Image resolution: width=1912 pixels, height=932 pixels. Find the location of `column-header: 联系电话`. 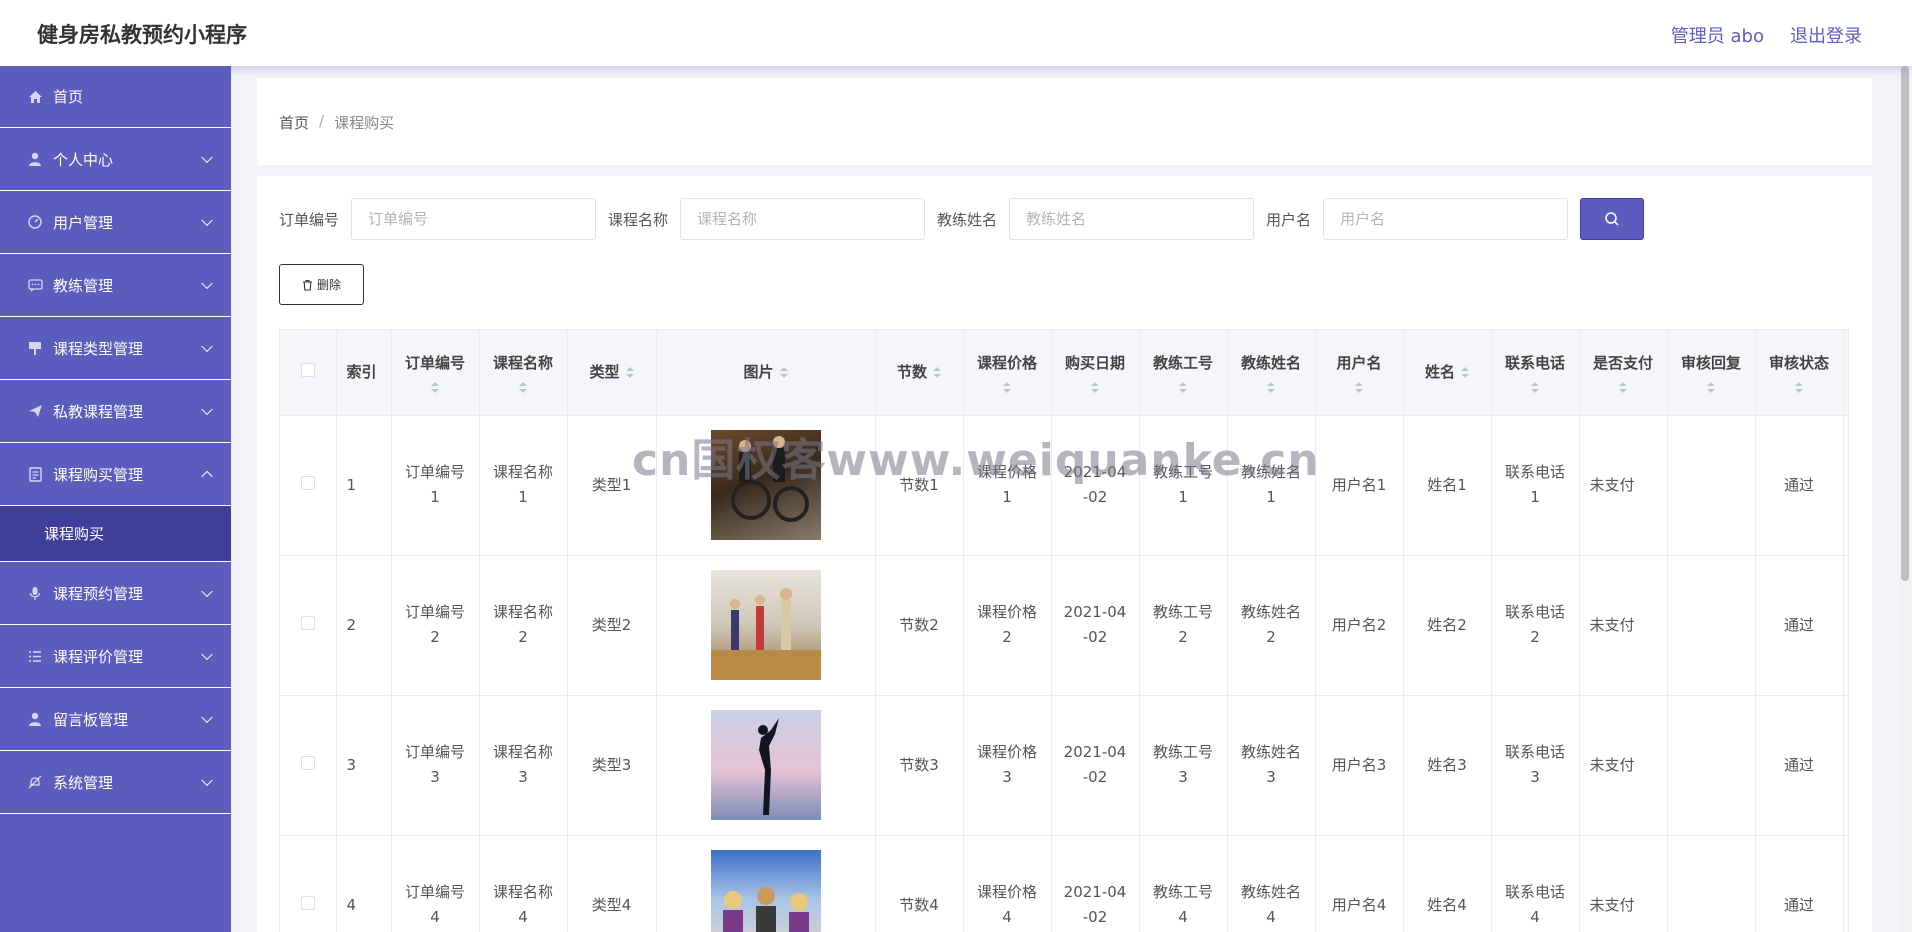

column-header: 联系电话 is located at coordinates (1535, 373).